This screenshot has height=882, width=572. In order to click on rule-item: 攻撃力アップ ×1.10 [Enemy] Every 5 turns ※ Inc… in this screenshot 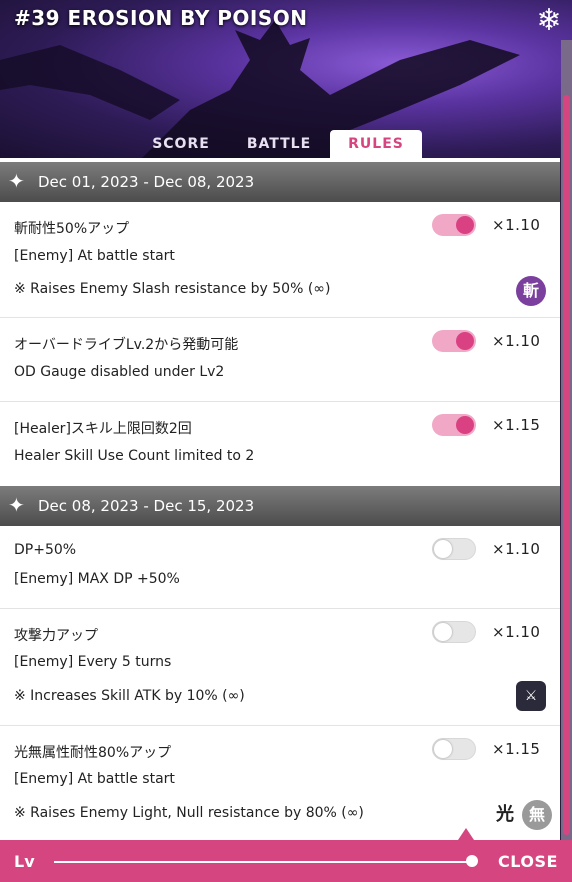, I will do `click(280, 667)`.